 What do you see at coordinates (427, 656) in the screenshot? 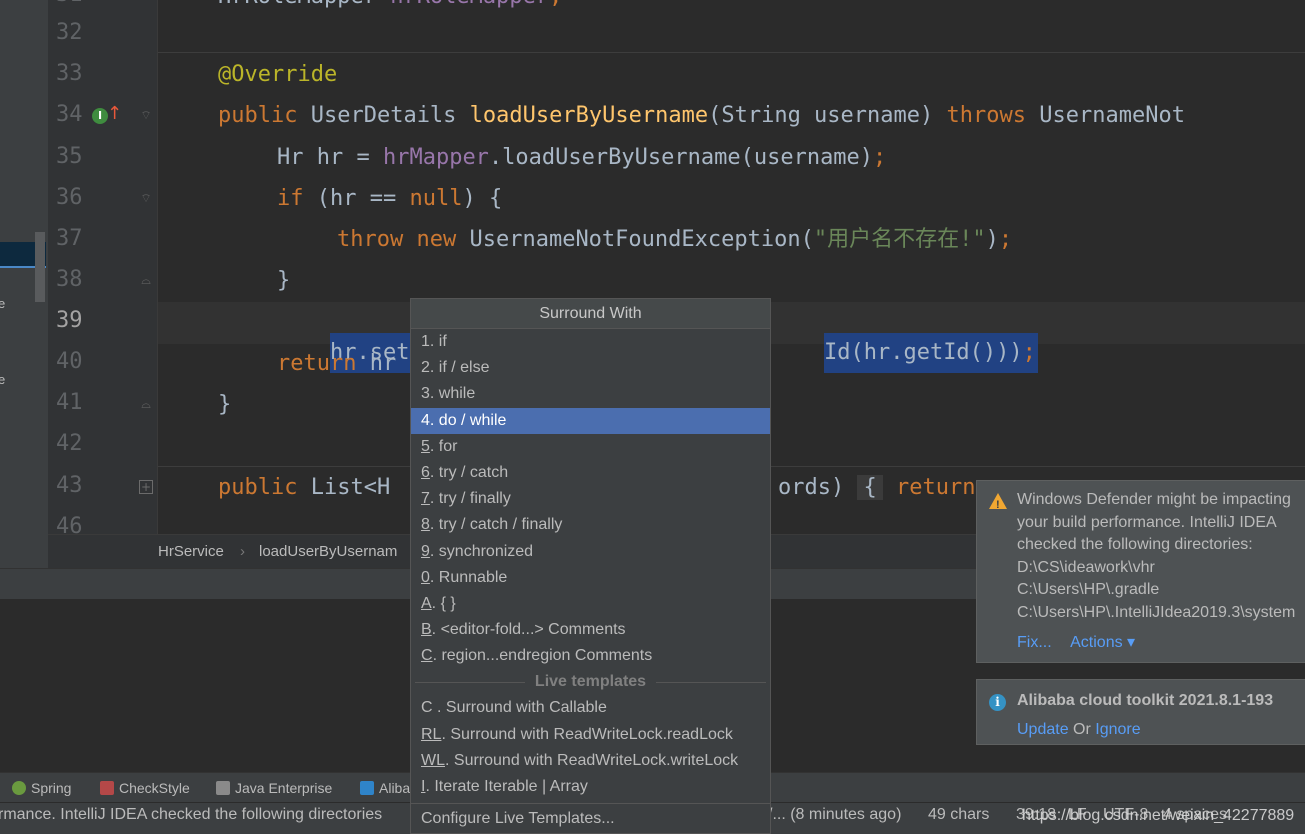
I see `mnemonic-key: C` at bounding box center [427, 656].